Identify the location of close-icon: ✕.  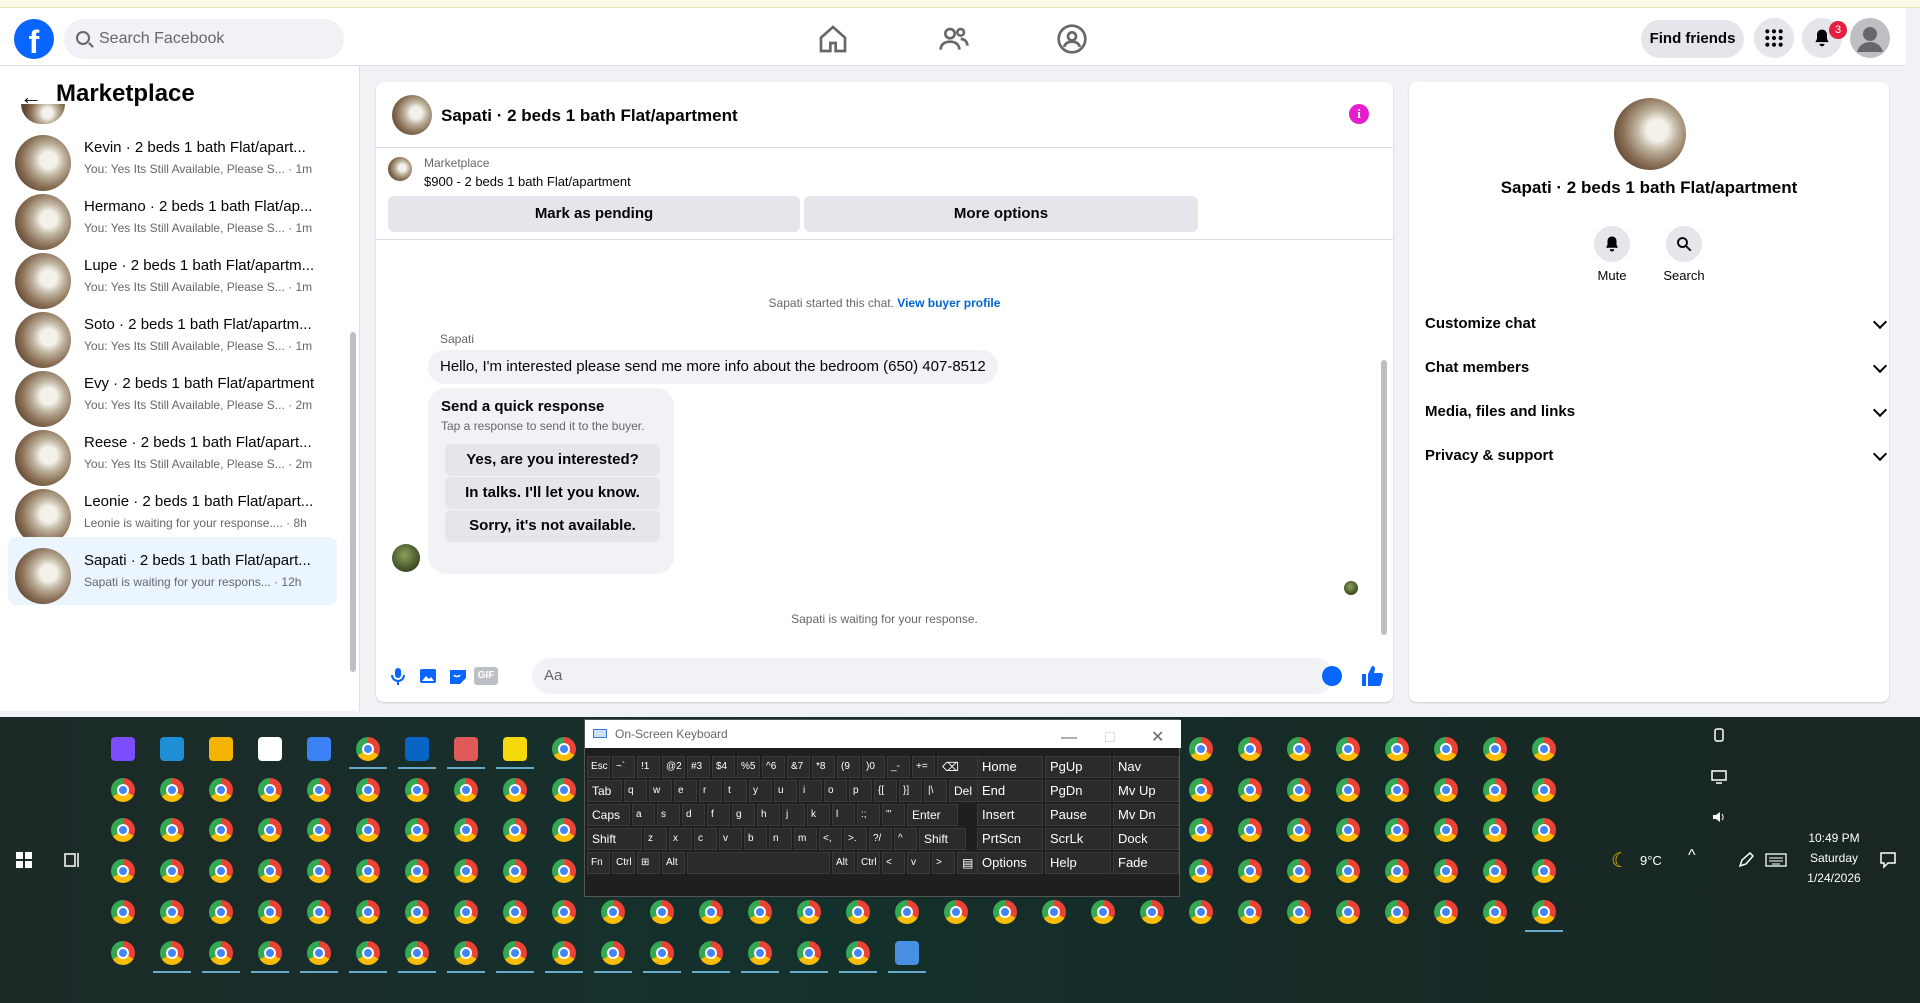
(1157, 738).